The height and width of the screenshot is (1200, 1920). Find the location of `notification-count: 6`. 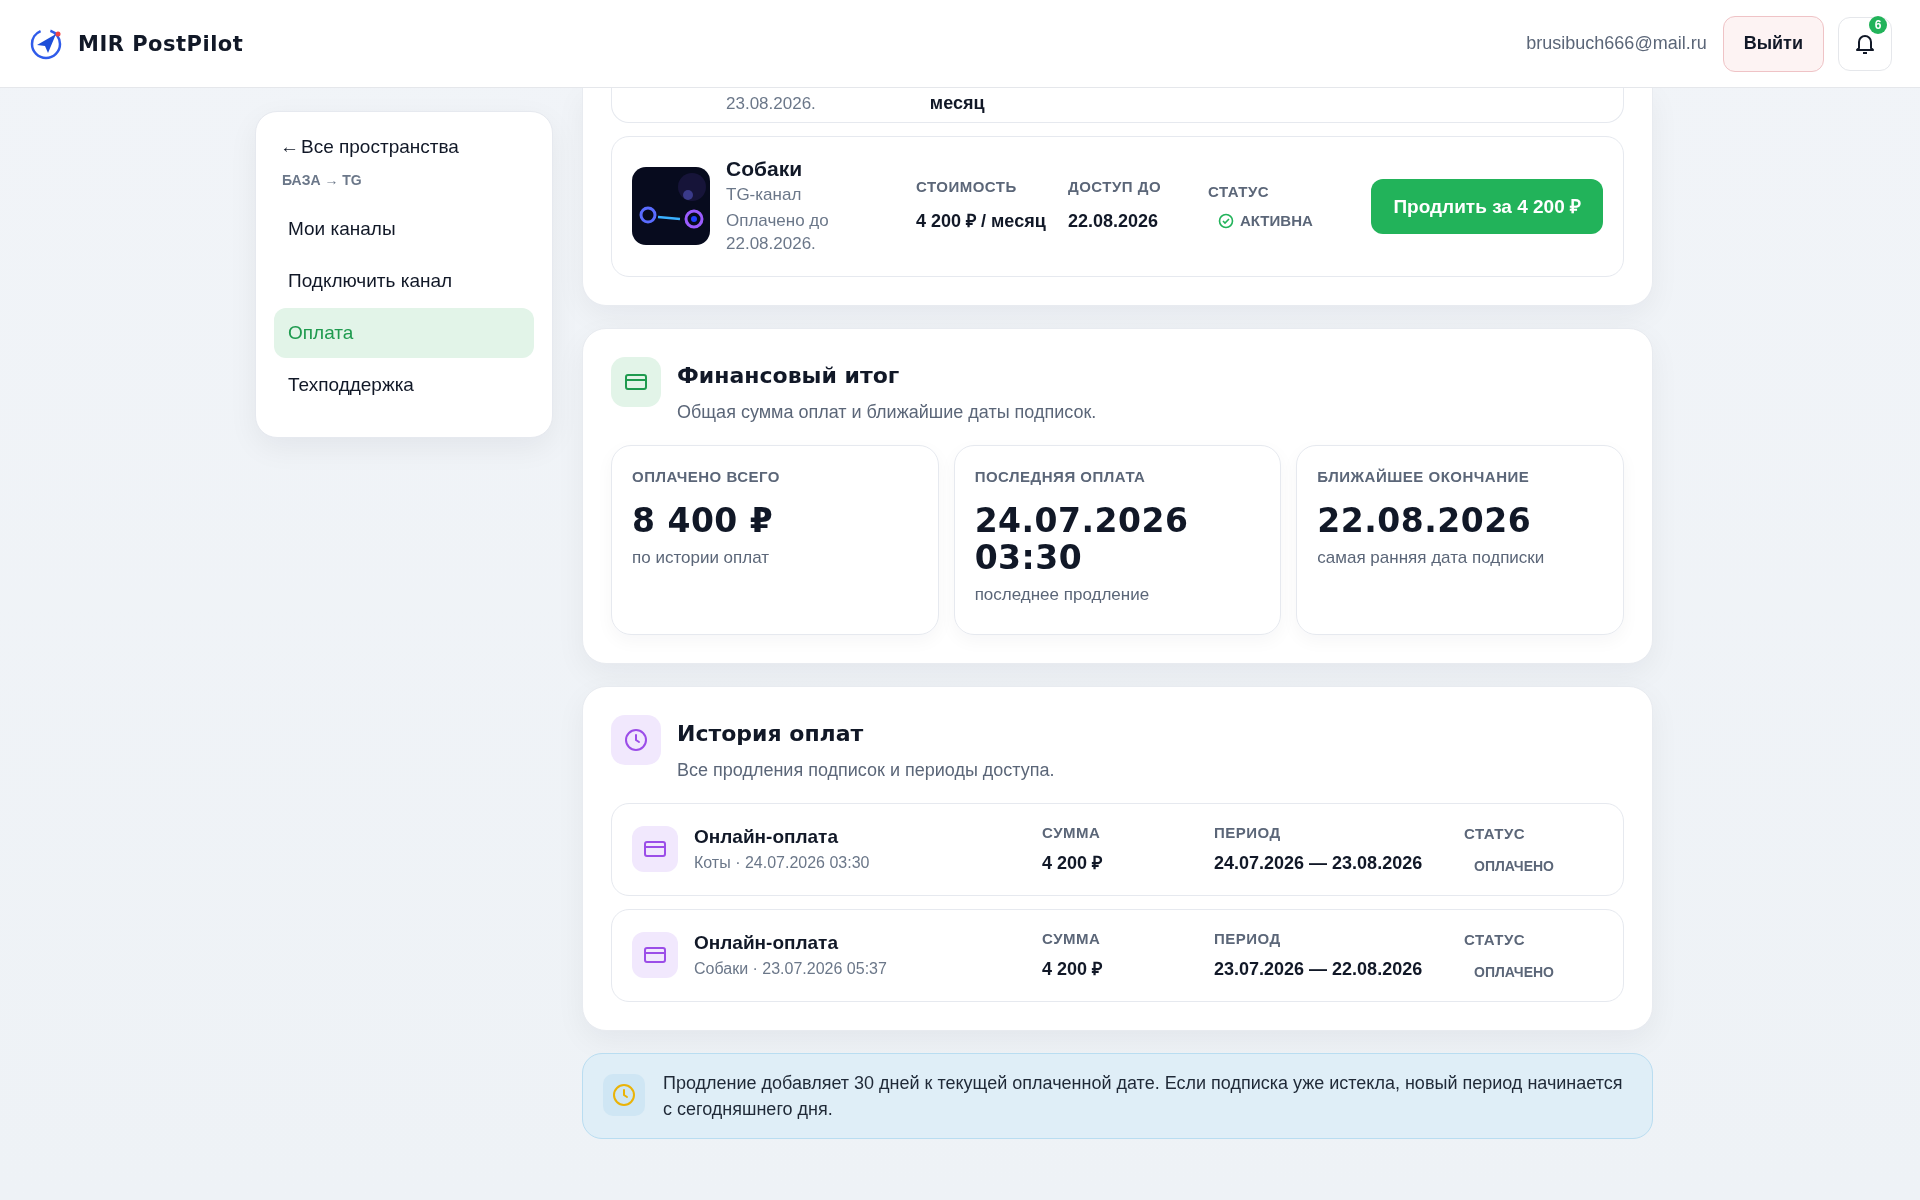

notification-count: 6 is located at coordinates (1878, 24).